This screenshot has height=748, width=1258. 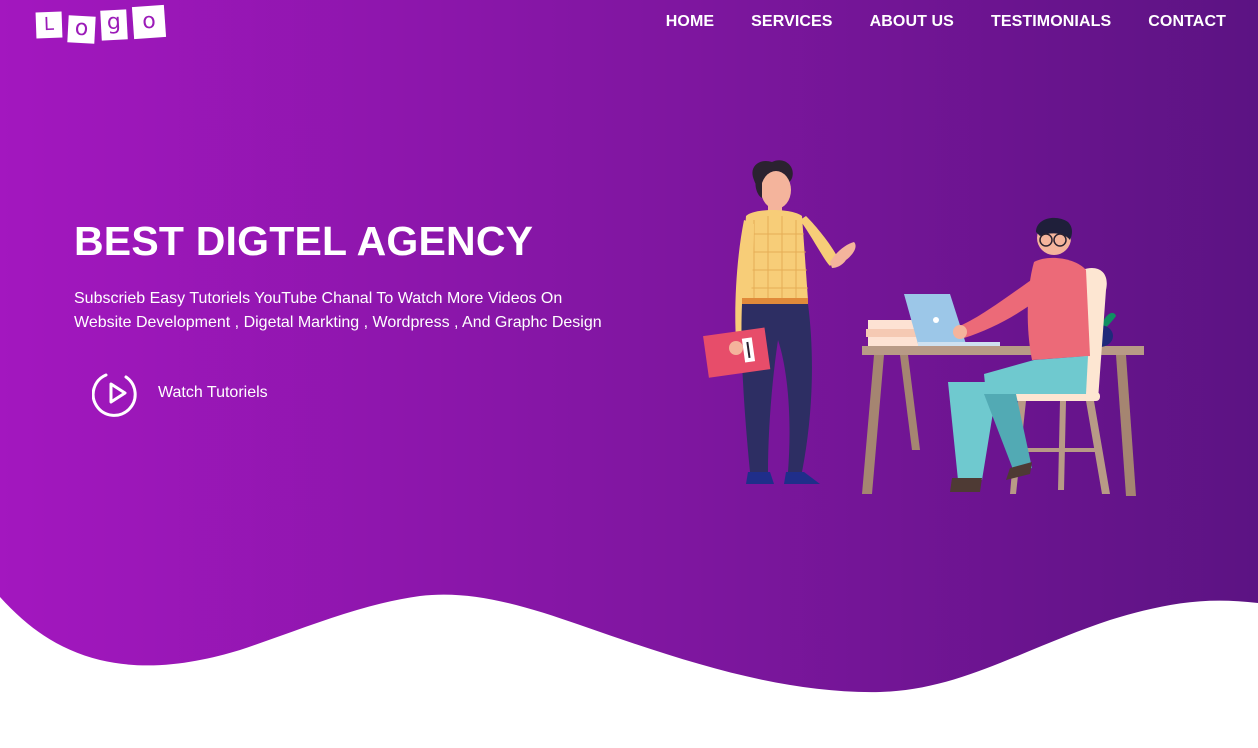 I want to click on nav-contact: CONTACT, so click(x=1187, y=22).